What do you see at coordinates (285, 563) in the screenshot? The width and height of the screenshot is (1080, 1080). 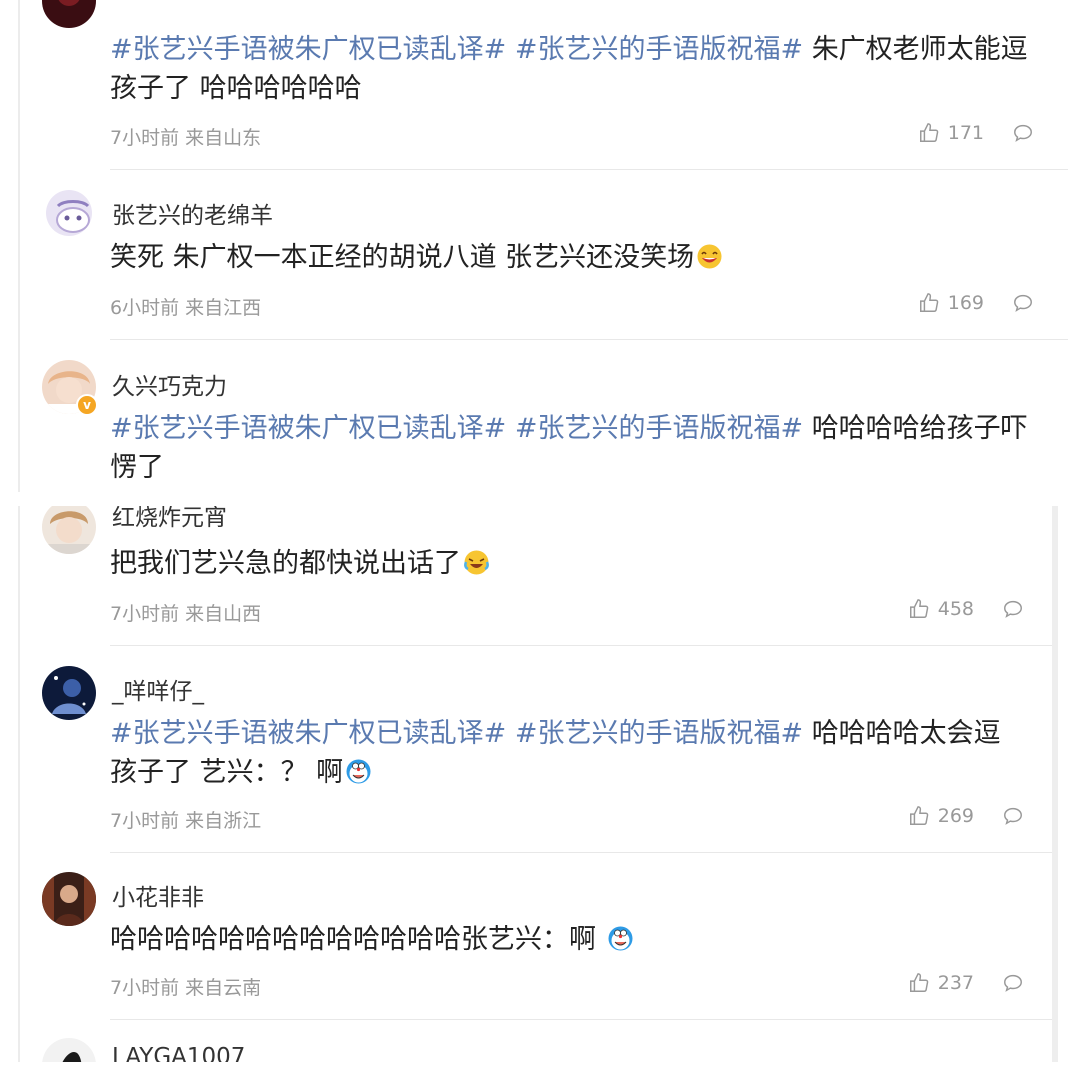 I see `comment-text: 把我们艺兴急的都快说出话了` at bounding box center [285, 563].